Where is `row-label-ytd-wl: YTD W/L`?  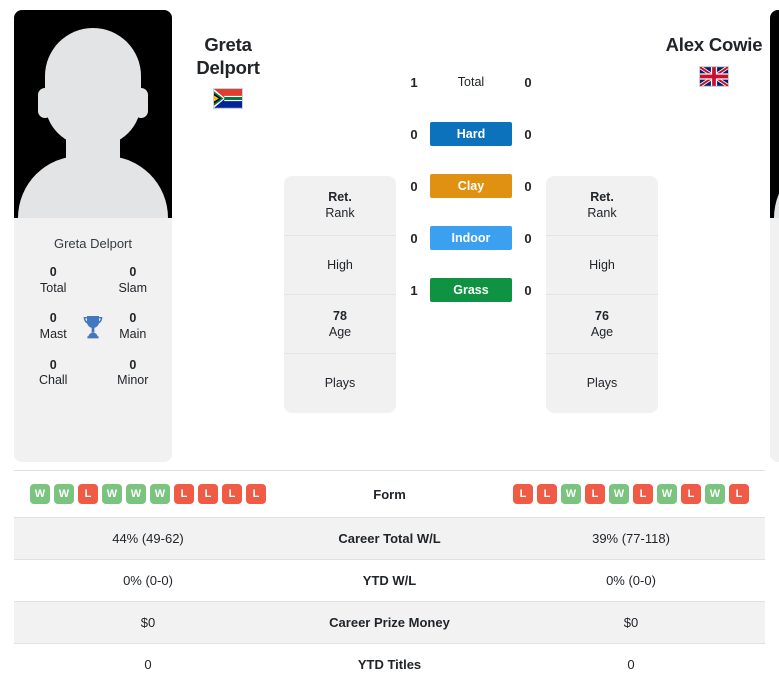
row-label-ytd-wl: YTD W/L is located at coordinates (389, 580).